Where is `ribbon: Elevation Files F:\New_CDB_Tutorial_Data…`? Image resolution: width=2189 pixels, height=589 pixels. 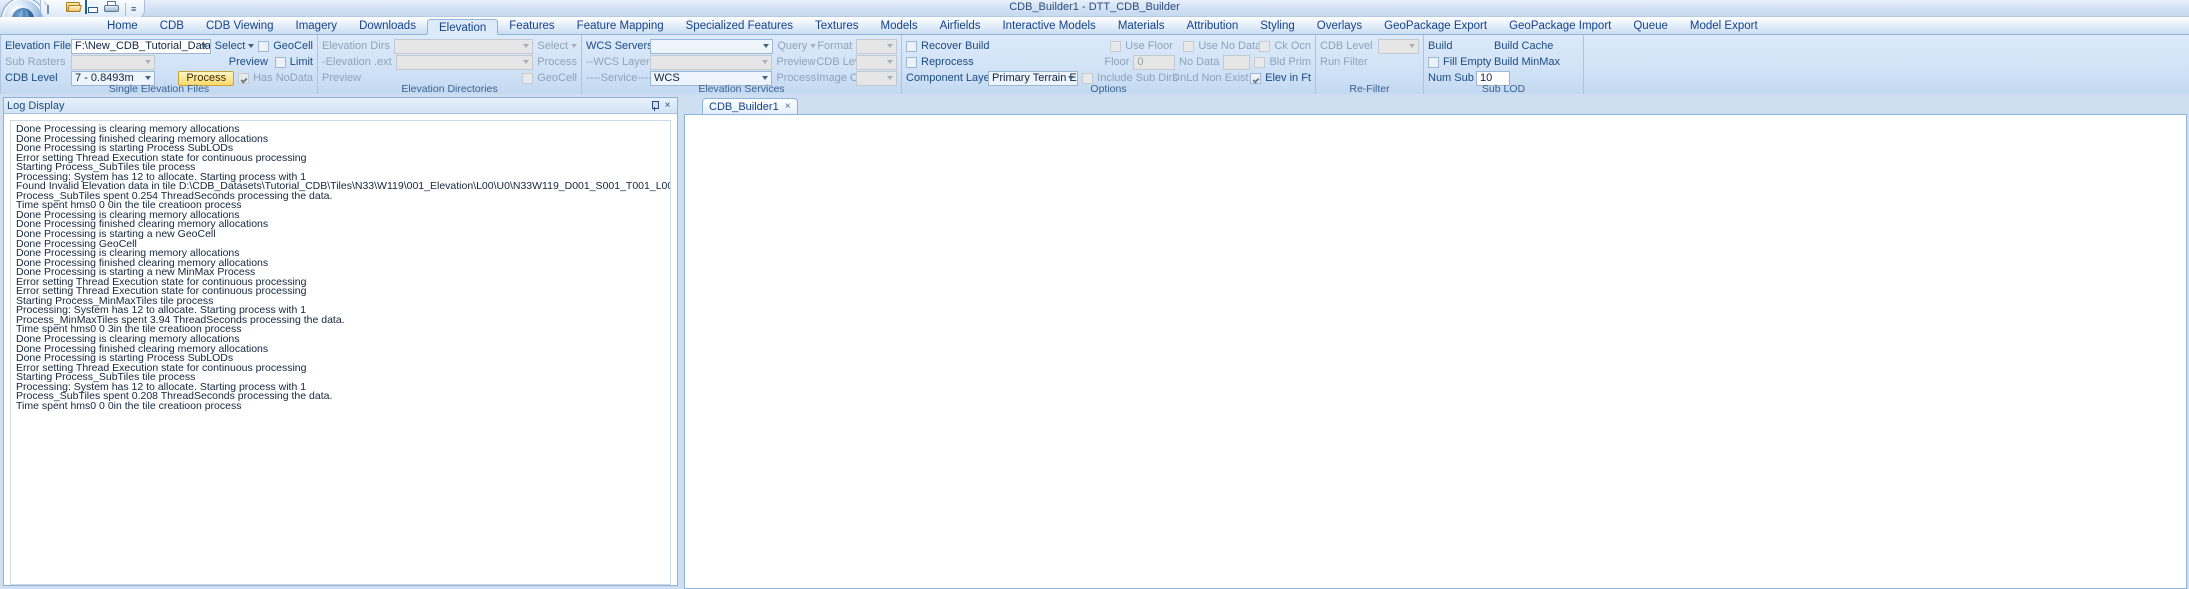
ribbon: Elevation Files F:\New_CDB_Tutorial_Data… is located at coordinates (1094, 65).